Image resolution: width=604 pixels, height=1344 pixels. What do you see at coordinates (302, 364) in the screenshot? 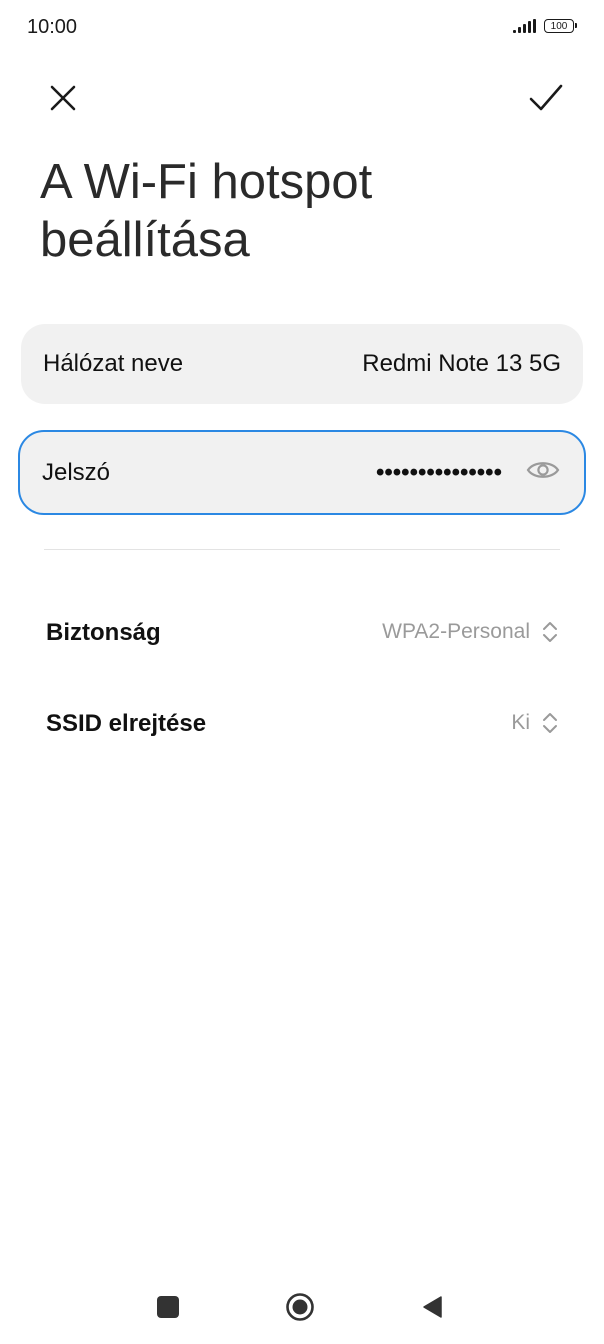
I see `network-name-field: Hálózat neve Redmi Note 13 5G` at bounding box center [302, 364].